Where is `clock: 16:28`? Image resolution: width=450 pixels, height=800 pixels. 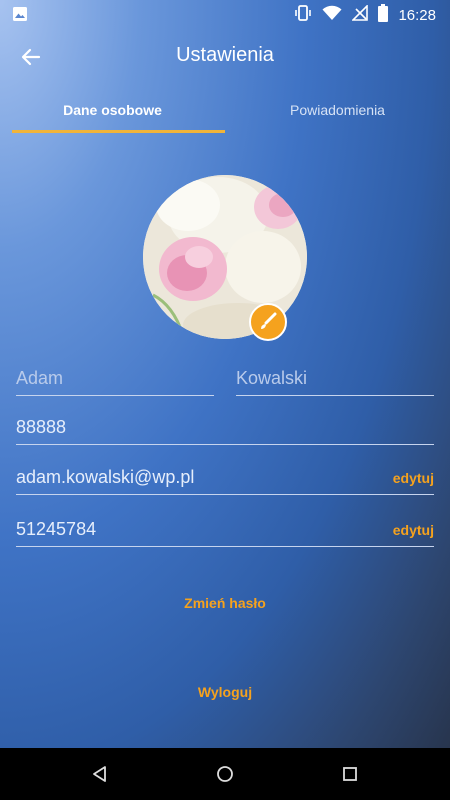 clock: 16:28 is located at coordinates (417, 15).